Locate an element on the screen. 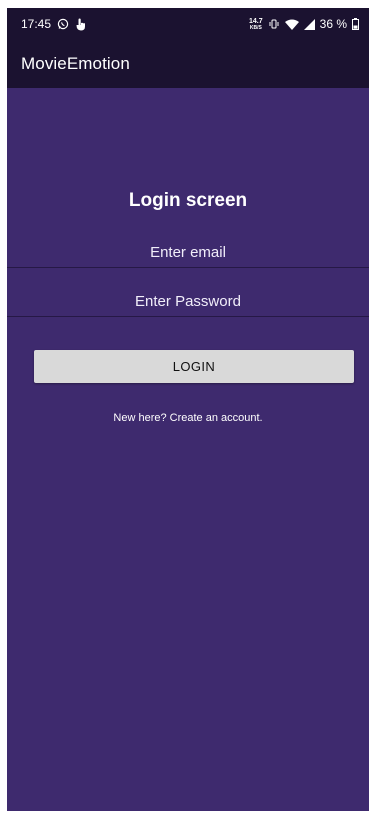 The height and width of the screenshot is (814, 375). email-field is located at coordinates (188, 252).